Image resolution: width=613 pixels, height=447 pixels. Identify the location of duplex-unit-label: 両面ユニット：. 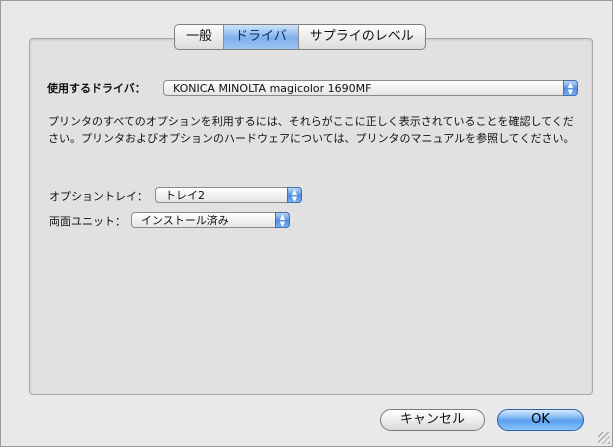
(87, 221).